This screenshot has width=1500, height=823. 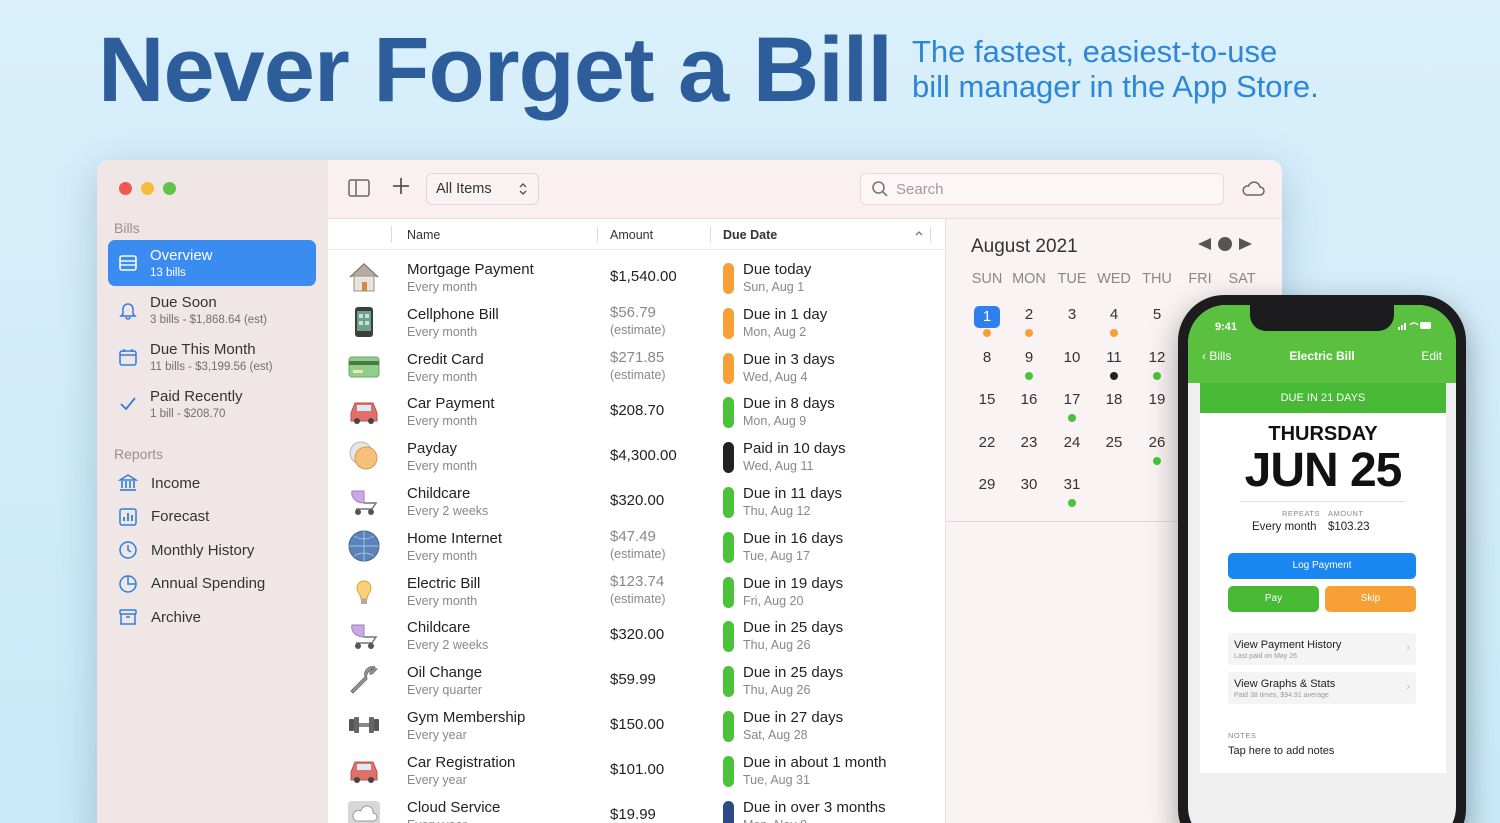 I want to click on calendar-day-number: 31, so click(x=1072, y=484).